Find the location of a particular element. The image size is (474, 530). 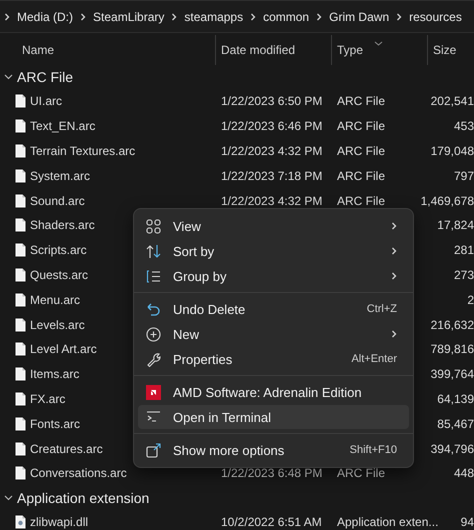

menu-item: View is located at coordinates (273, 226).